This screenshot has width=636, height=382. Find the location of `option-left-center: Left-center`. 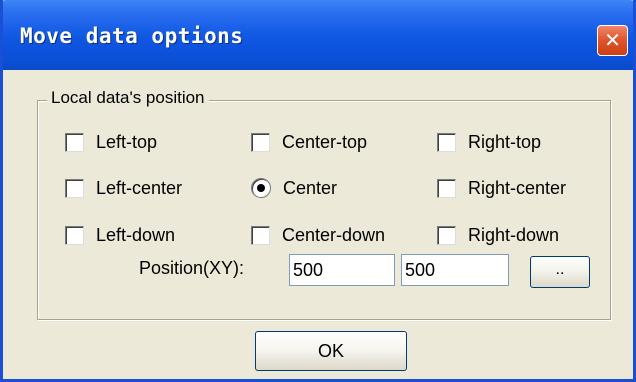

option-left-center: Left-center is located at coordinates (123, 188).